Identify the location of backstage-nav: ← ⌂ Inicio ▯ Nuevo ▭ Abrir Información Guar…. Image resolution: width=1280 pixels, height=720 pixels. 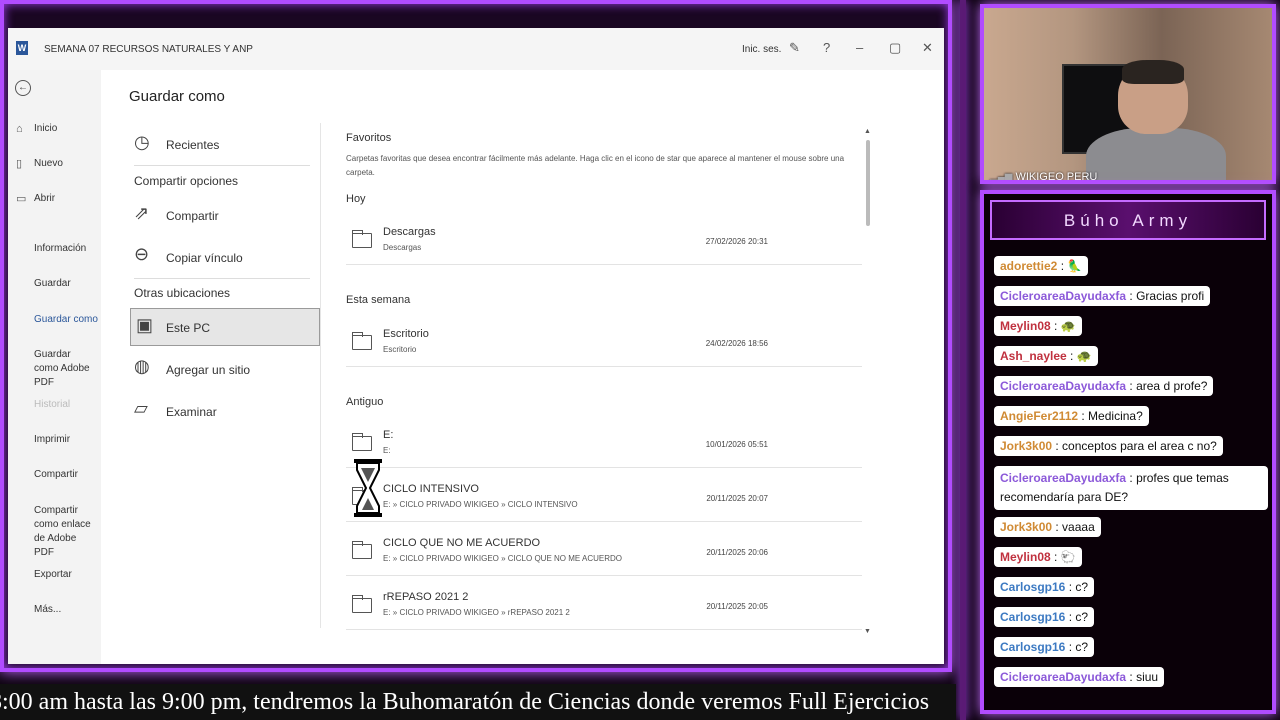
(54, 367).